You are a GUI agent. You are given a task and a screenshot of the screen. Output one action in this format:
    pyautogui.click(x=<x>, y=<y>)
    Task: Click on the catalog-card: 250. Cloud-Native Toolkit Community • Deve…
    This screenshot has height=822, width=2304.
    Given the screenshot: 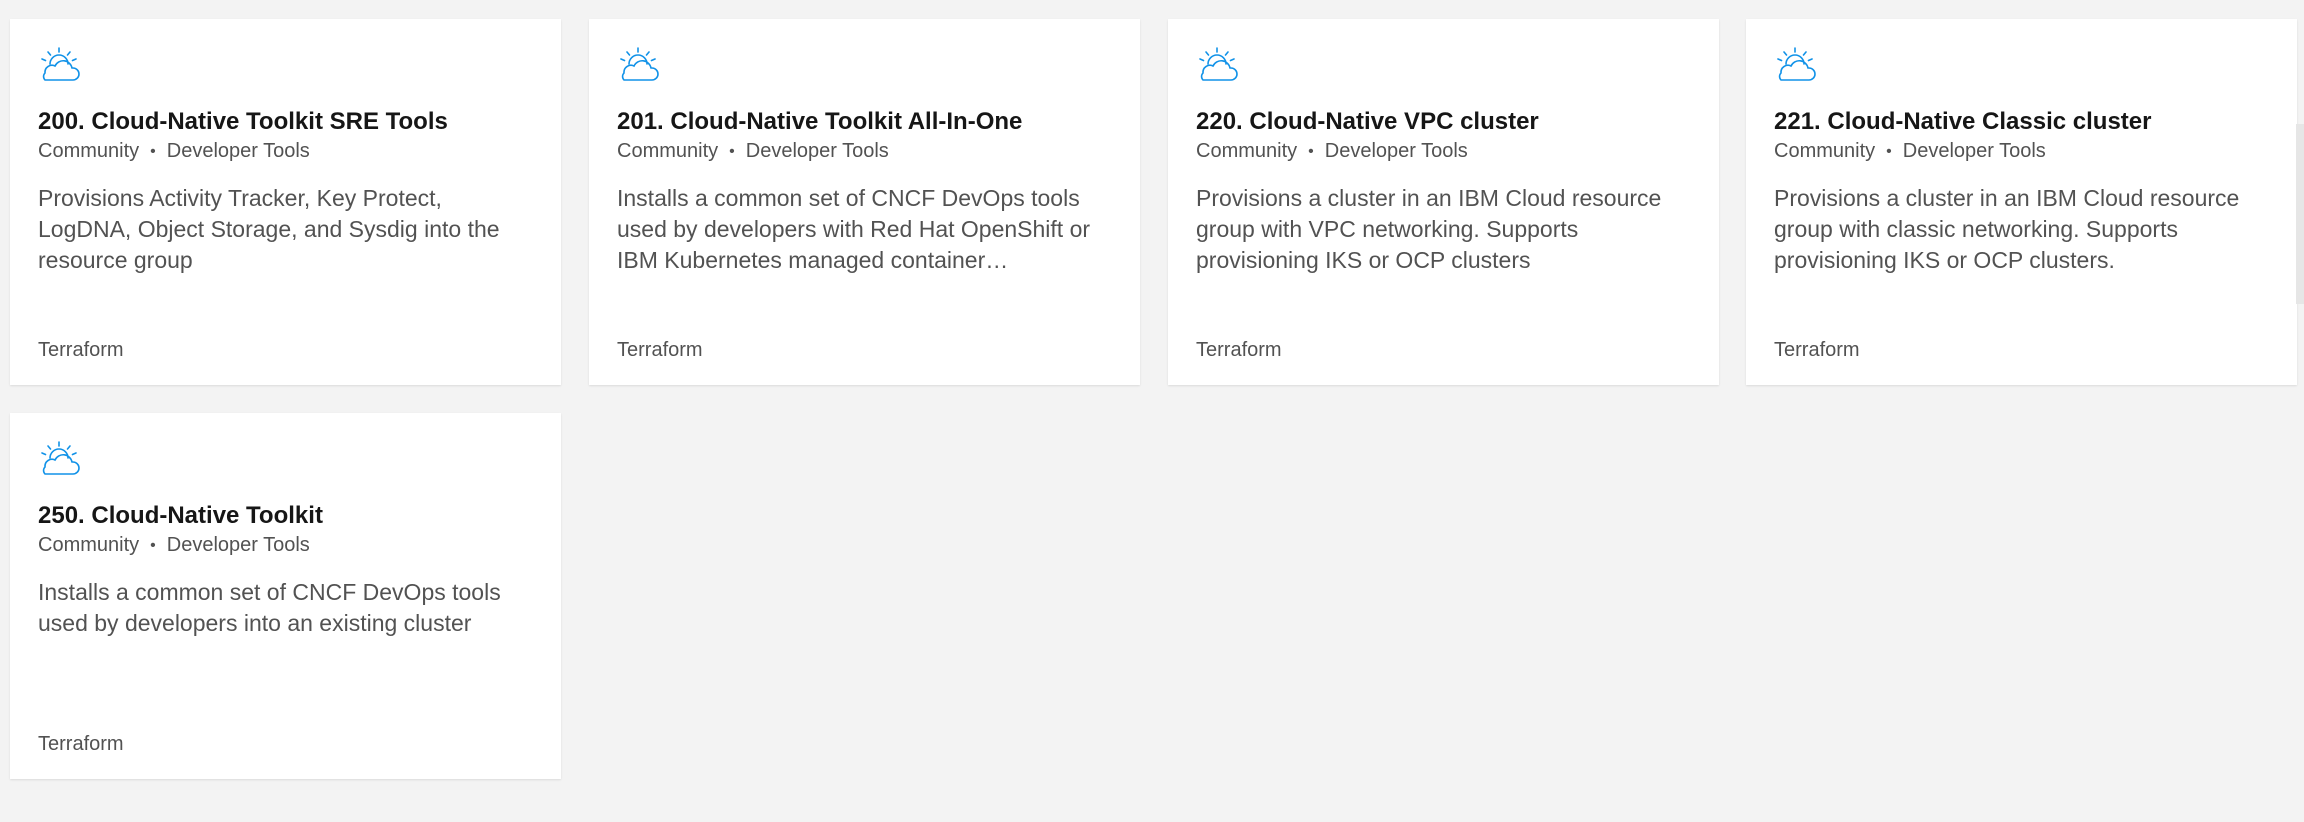 What is the action you would take?
    pyautogui.click(x=285, y=596)
    